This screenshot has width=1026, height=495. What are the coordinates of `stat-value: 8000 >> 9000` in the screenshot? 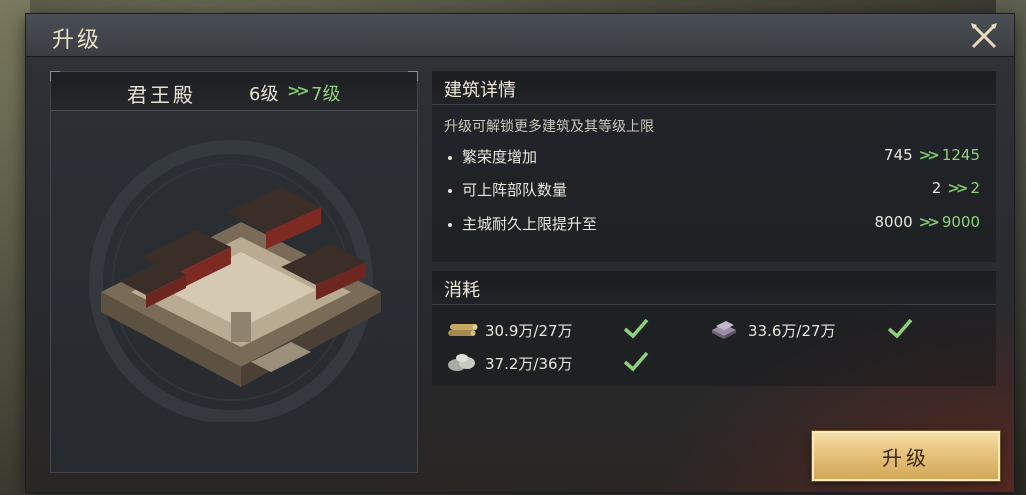 It's located at (927, 222).